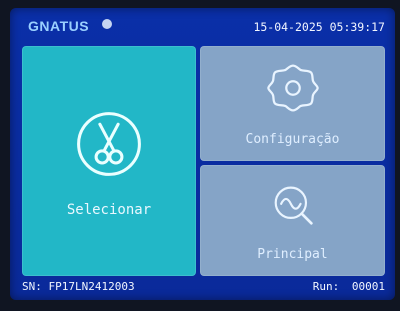 This screenshot has width=400, height=311. What do you see at coordinates (78, 286) in the screenshot?
I see `serial-number: SN: FP17LN2412003` at bounding box center [78, 286].